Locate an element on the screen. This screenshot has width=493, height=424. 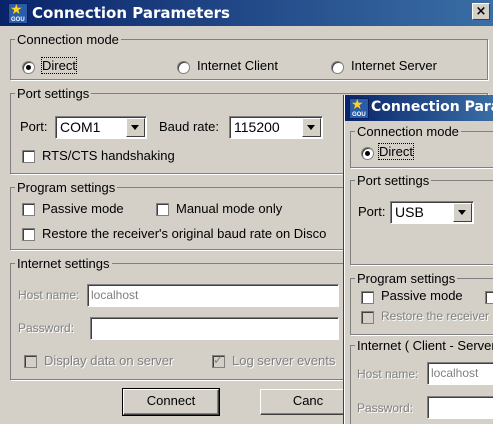
restore-baud-checkbox is located at coordinates (28, 234).